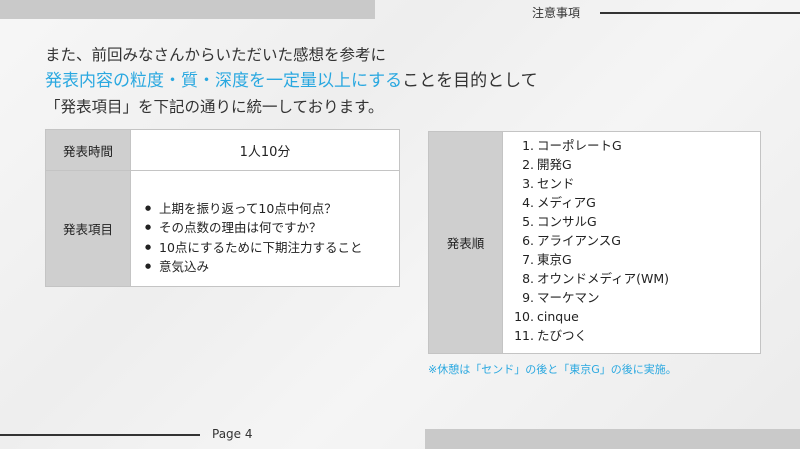 Image resolution: width=800 pixels, height=449 pixels. I want to click on intro-line-1: また、前回みなさんからいただいた感想を参考に, so click(216, 55).